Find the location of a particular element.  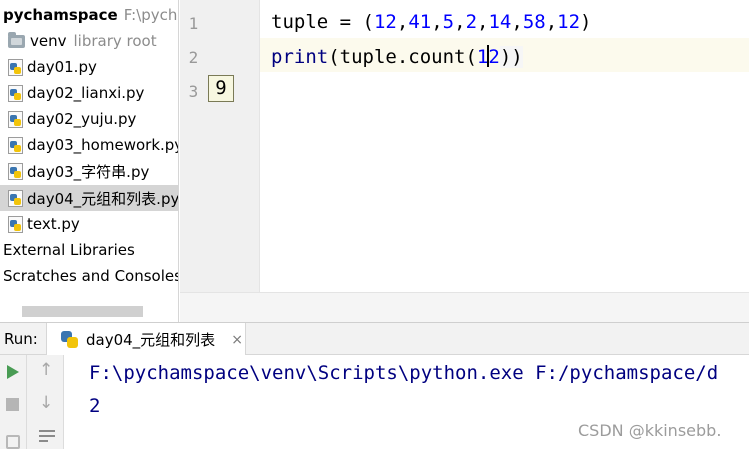

tree-item-external-libraries: External Libraries is located at coordinates (89, 250).